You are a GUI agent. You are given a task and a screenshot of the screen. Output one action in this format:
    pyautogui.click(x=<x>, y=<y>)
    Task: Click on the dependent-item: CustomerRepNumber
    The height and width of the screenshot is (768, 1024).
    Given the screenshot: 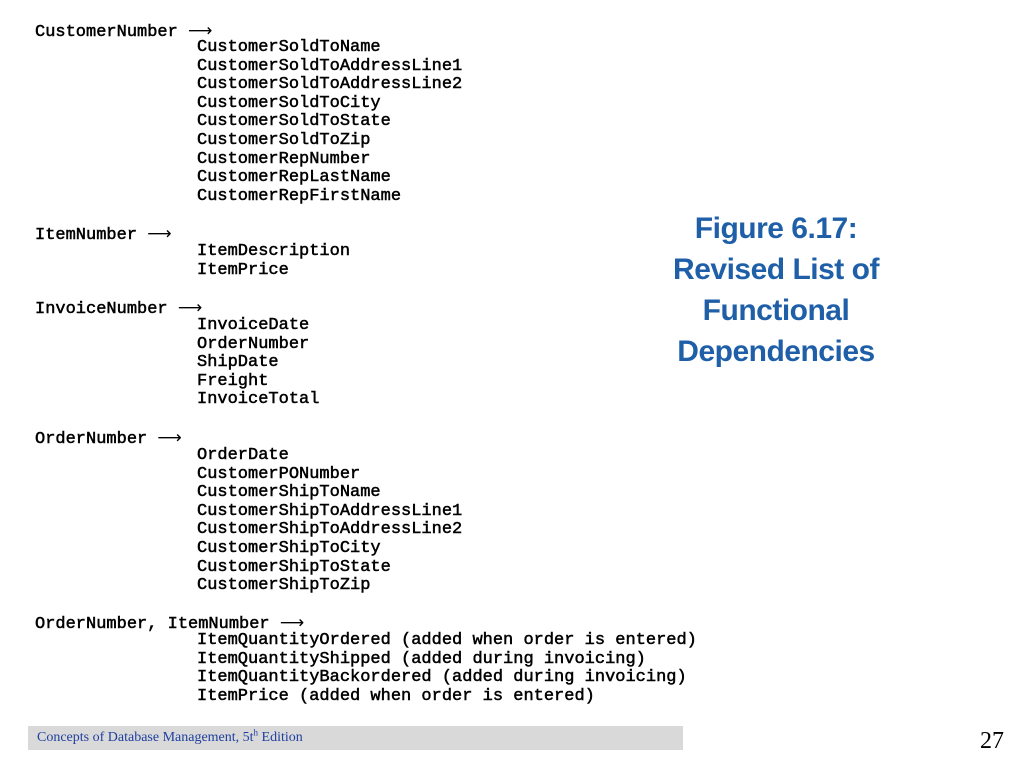 What is the action you would take?
    pyautogui.click(x=284, y=159)
    